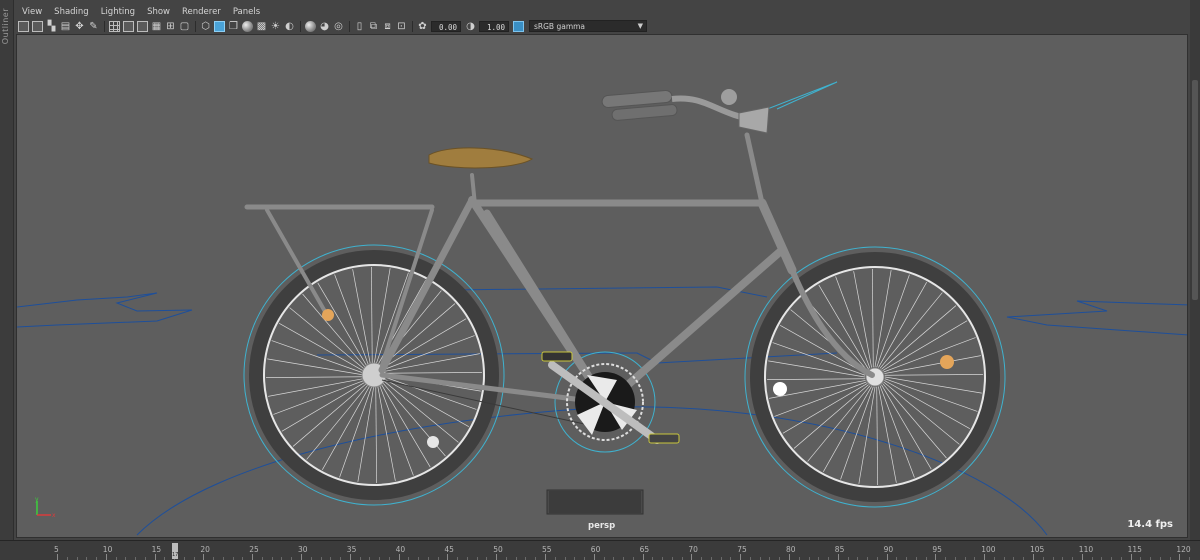 This screenshot has height=560, width=1200. I want to click on exposure-icon: ✿, so click(422, 26).